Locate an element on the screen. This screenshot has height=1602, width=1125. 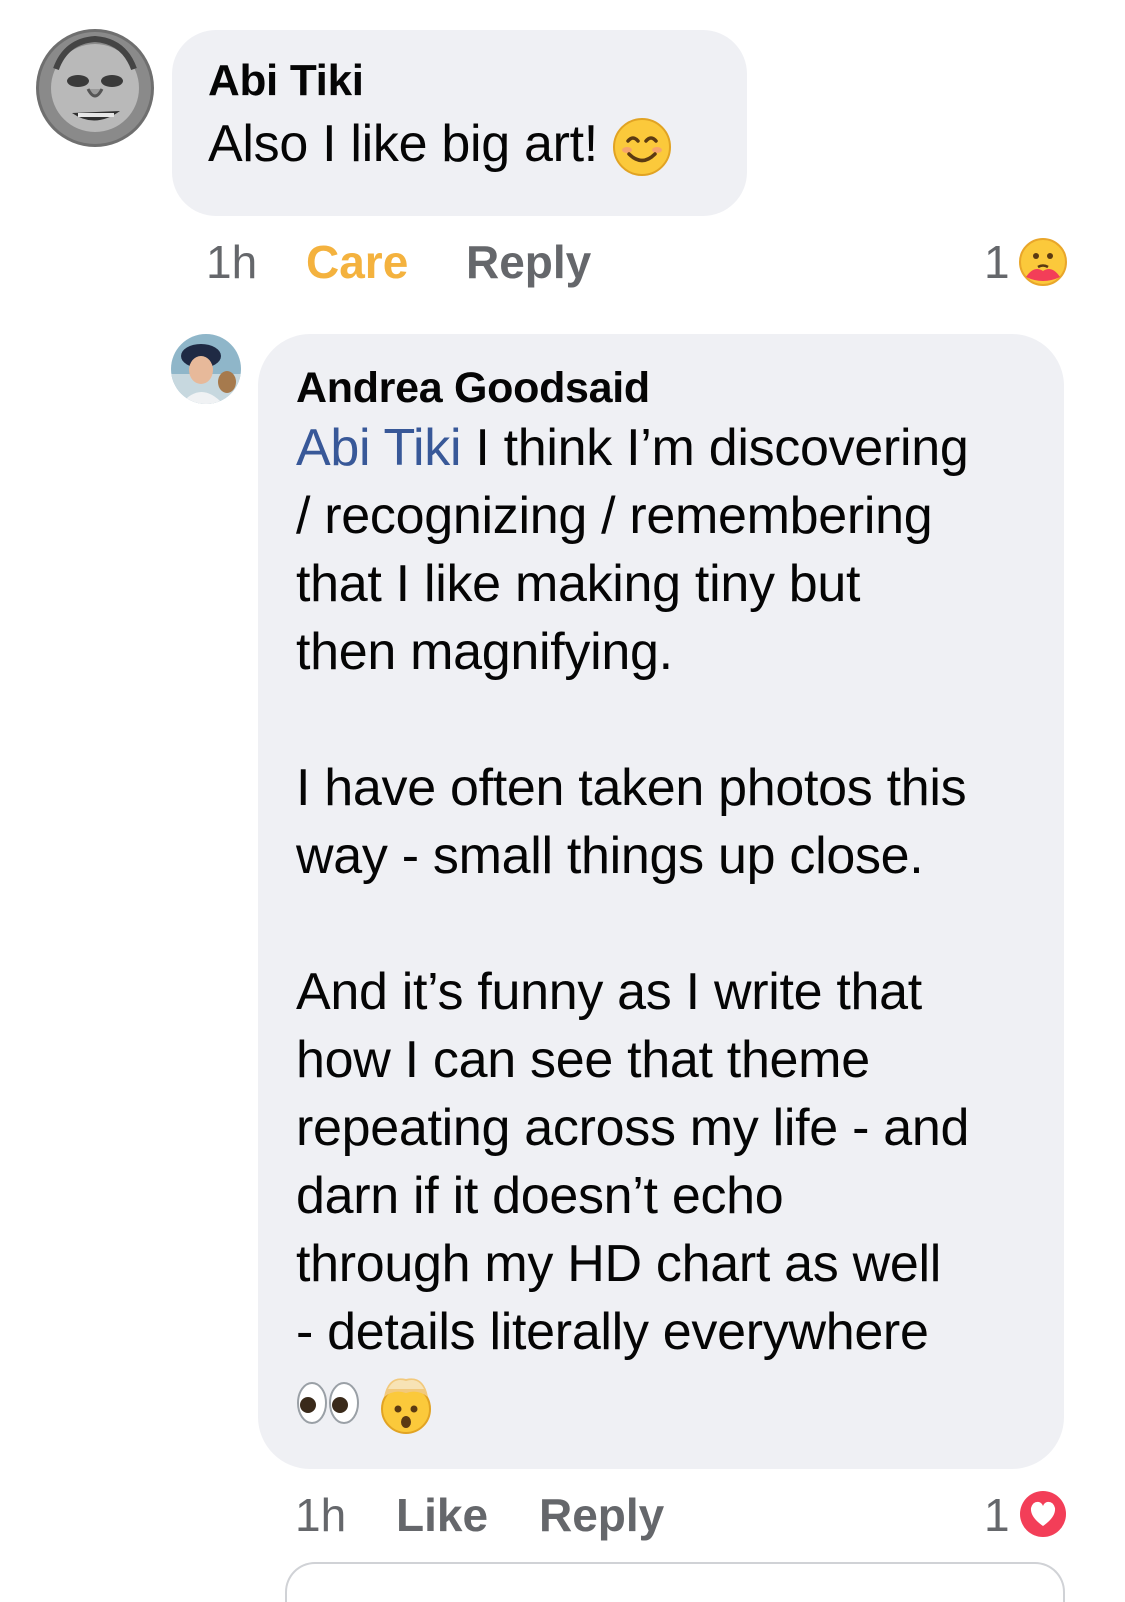
comment-actions: 1h Care Reply is located at coordinates (562, 262).